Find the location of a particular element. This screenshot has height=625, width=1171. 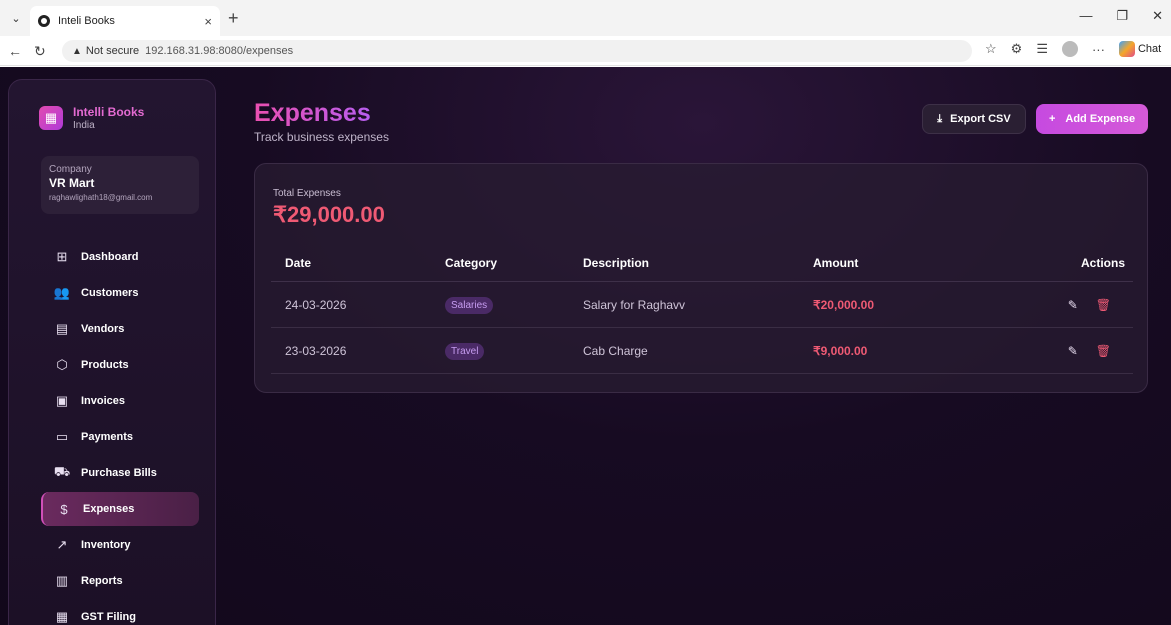

brand-name: Intelli Books is located at coordinates (109, 112).